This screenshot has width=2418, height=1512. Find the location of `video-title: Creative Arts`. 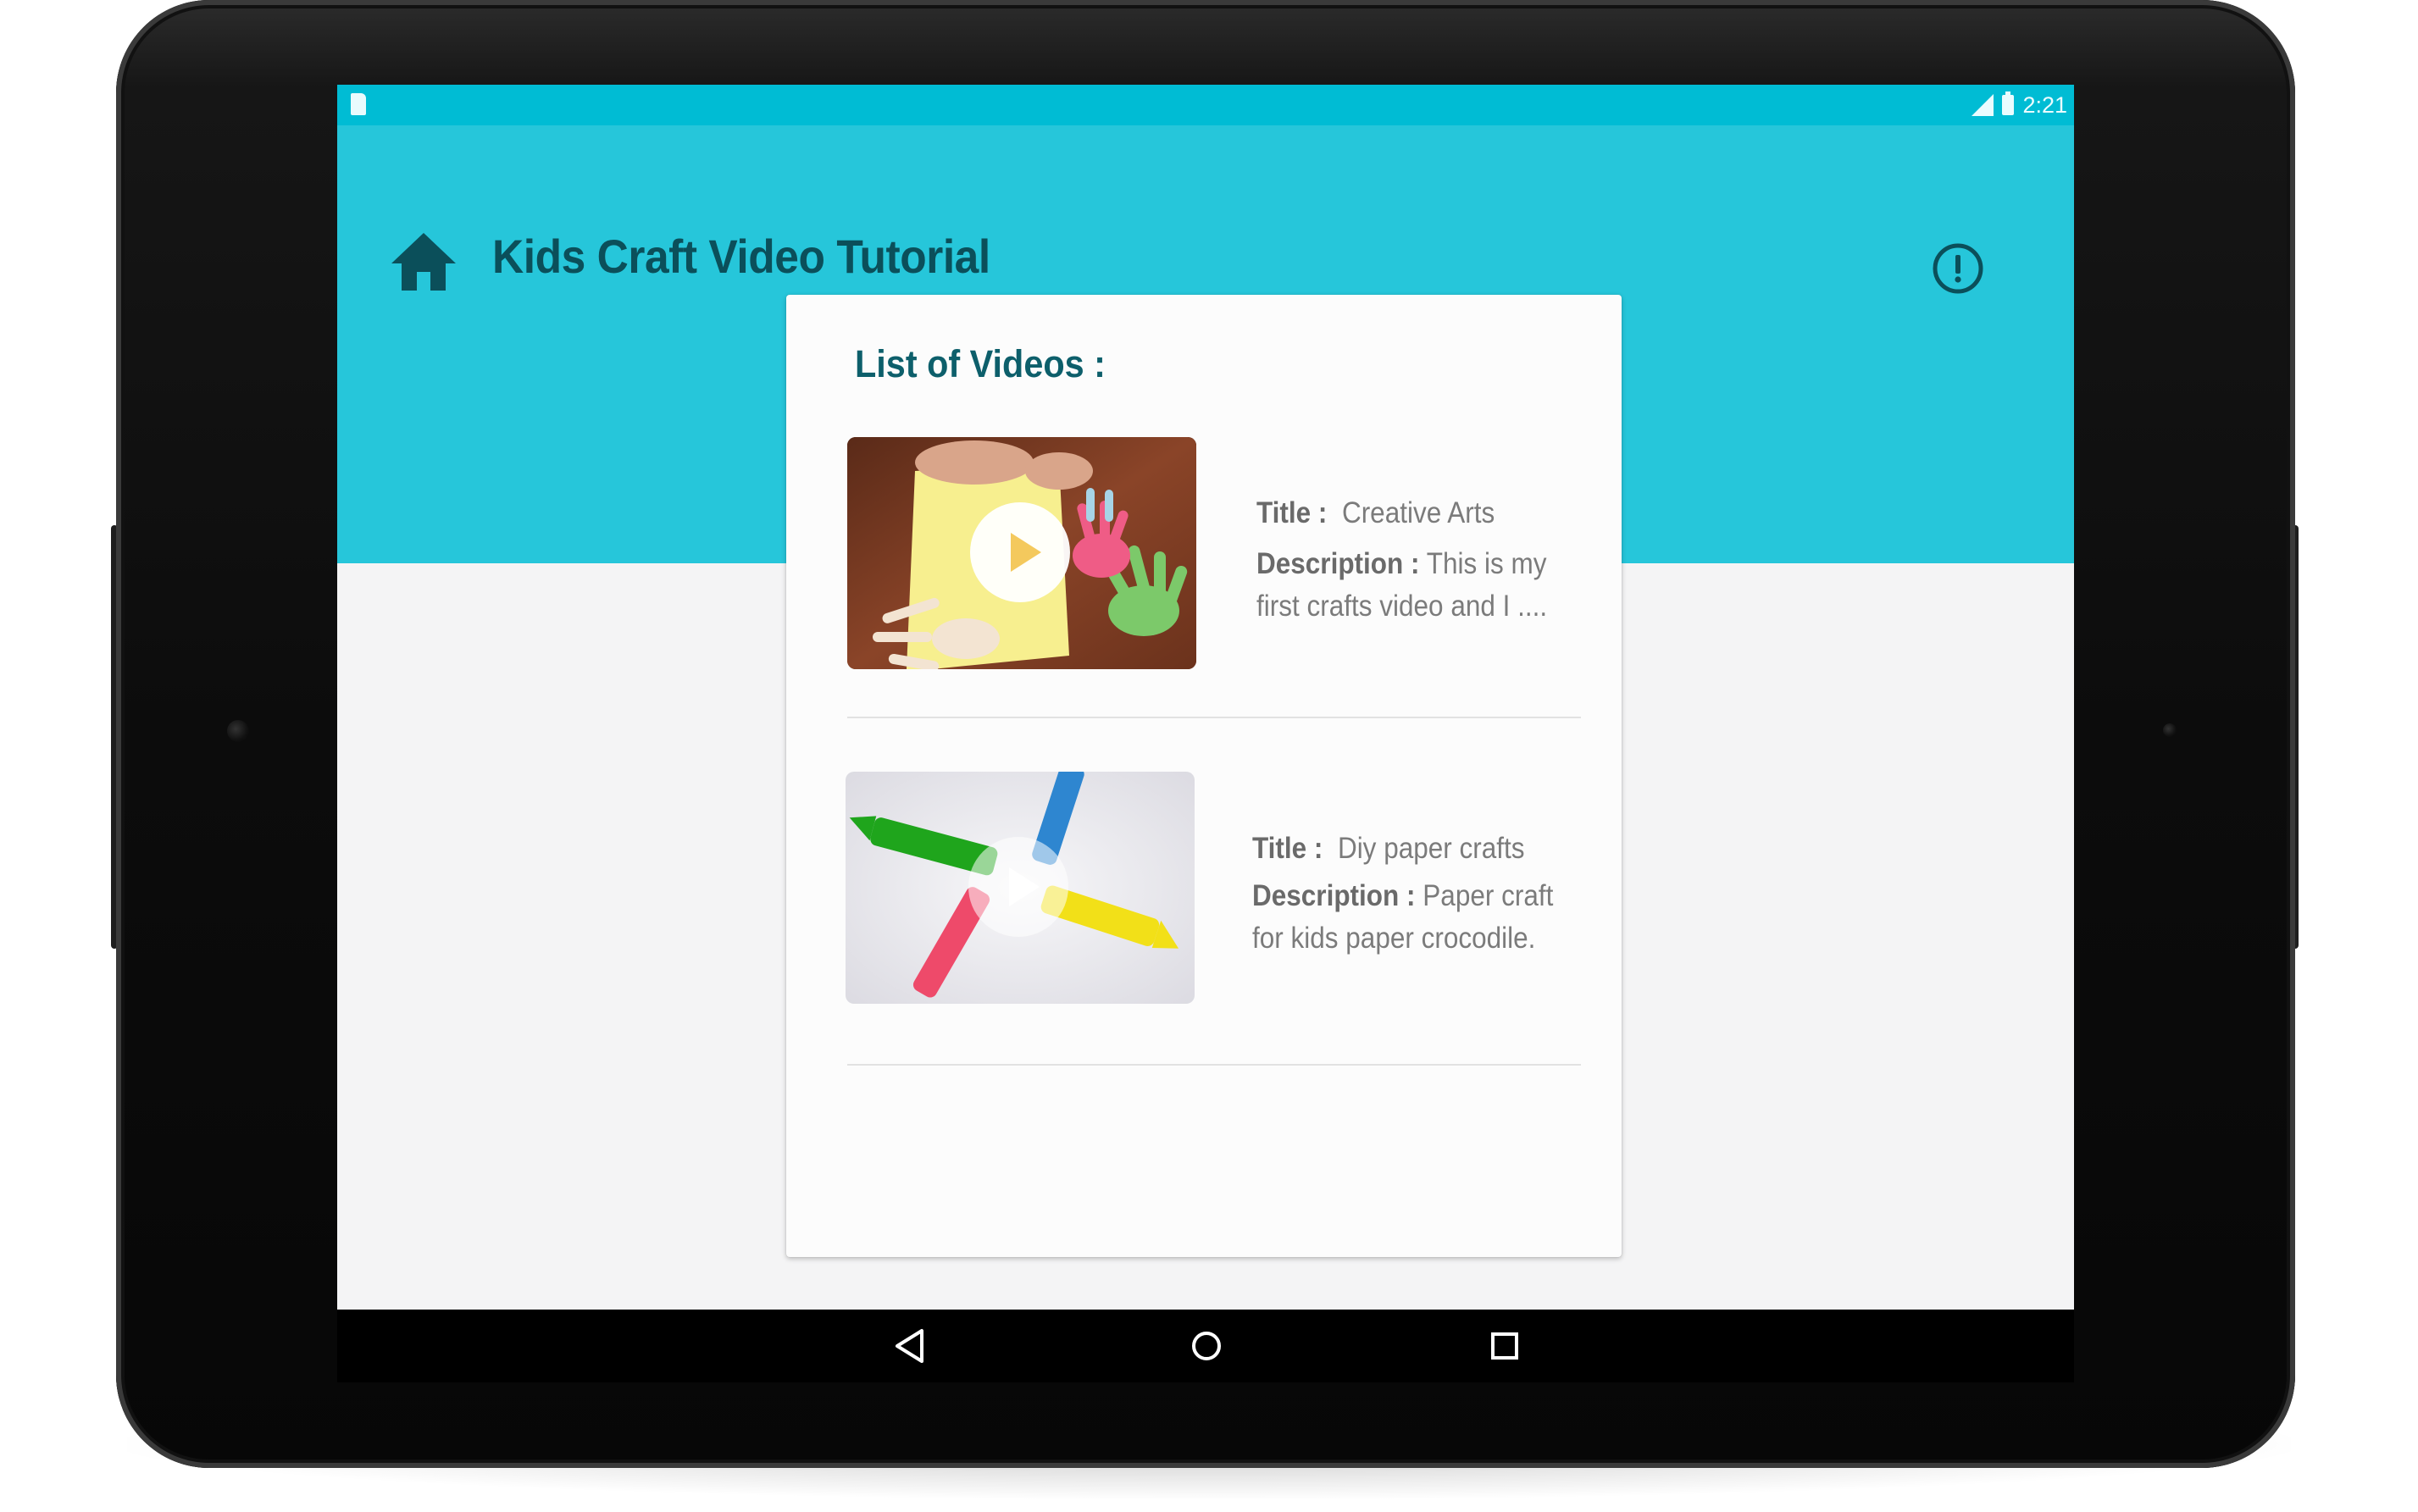

video-title: Creative Arts is located at coordinates (1418, 512).